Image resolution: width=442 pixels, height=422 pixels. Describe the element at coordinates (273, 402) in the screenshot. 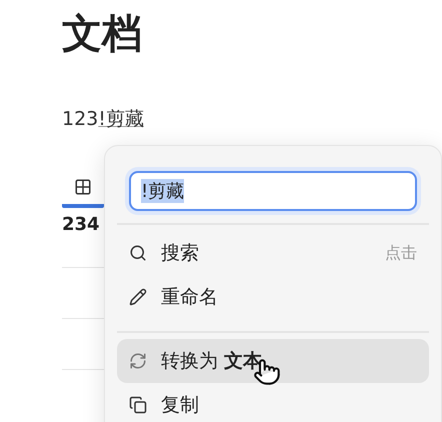

I see `menu-item: 复制` at that location.